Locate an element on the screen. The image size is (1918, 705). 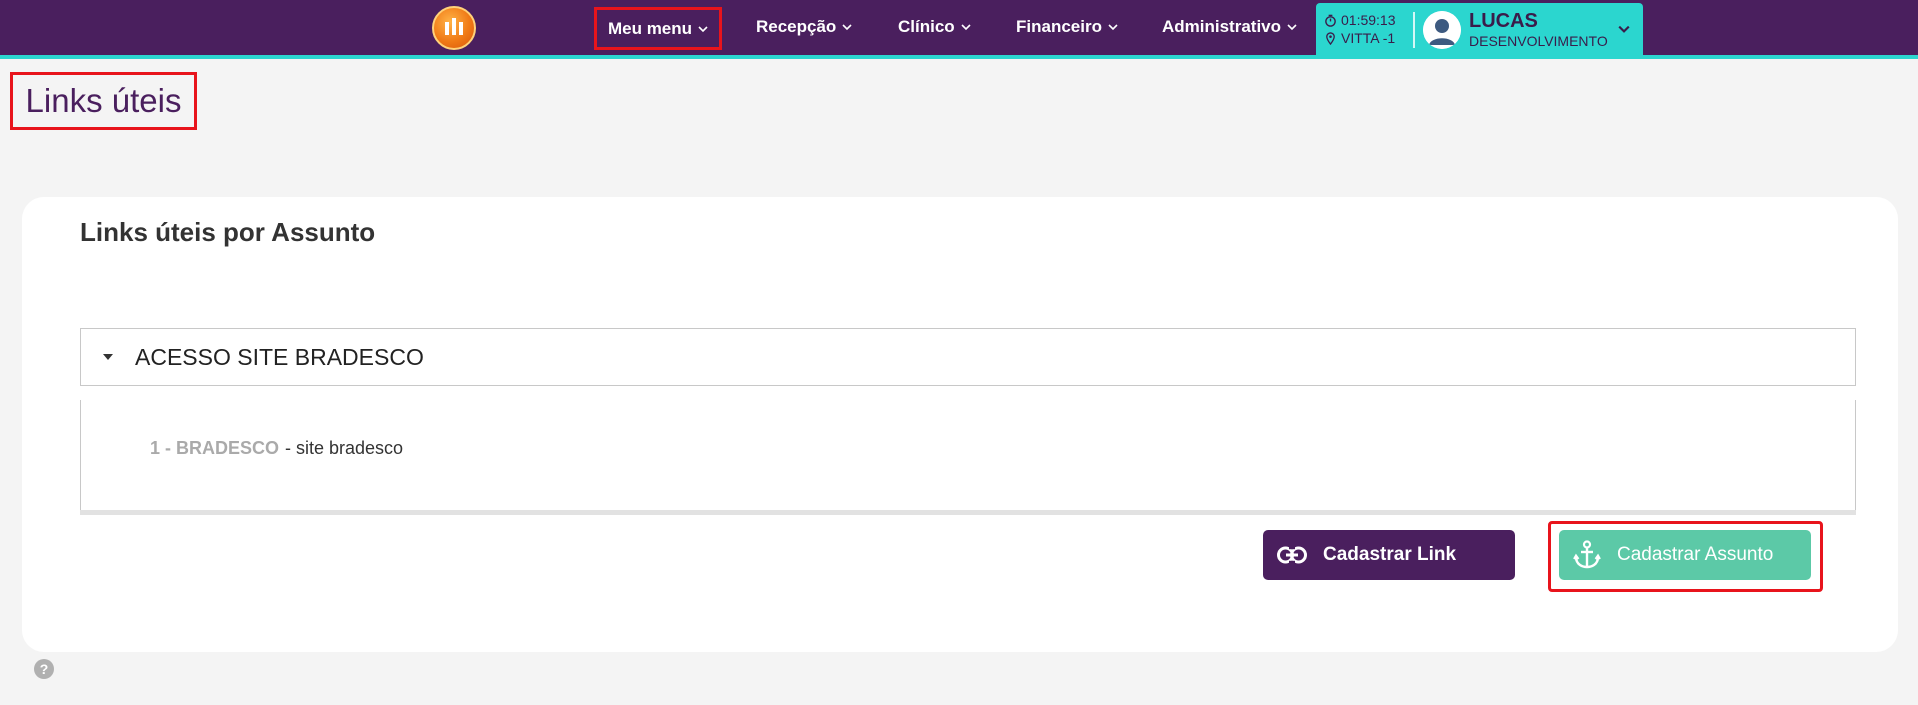
accordion-footer-bar is located at coordinates (968, 512).